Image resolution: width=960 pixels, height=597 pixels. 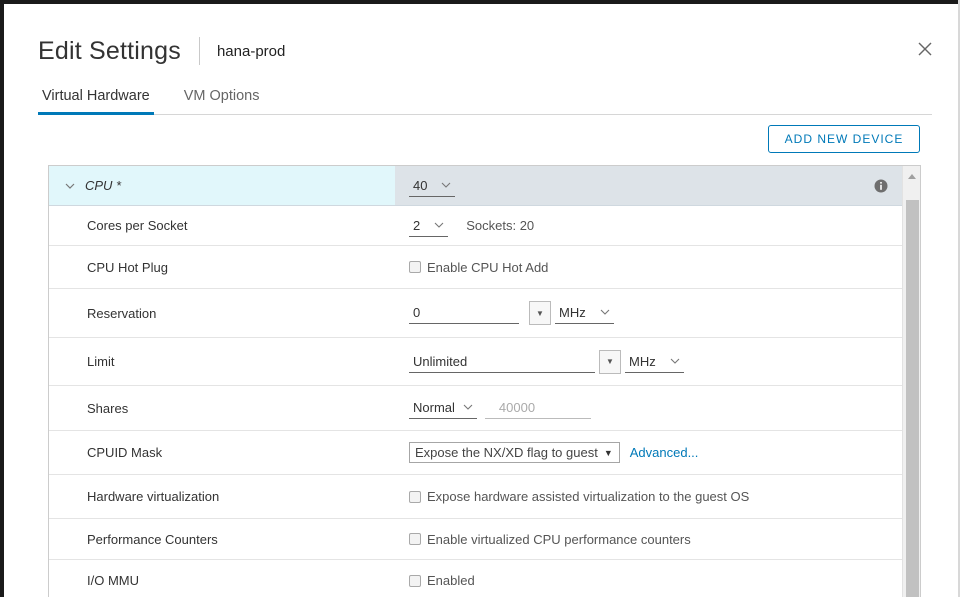 I want to click on close-button, so click(x=925, y=49).